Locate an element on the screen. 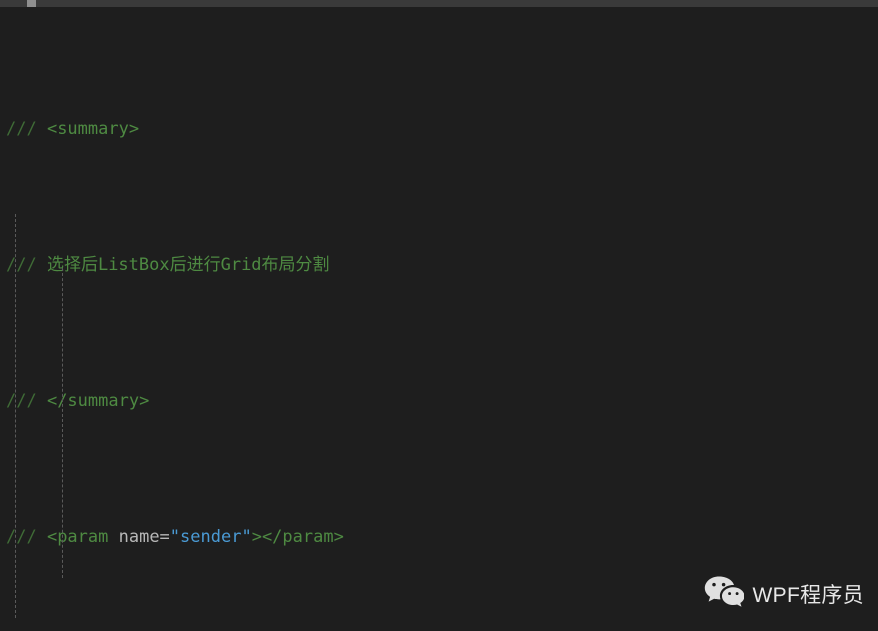  horizontal-scrollbar-thumb is located at coordinates (31, 3).